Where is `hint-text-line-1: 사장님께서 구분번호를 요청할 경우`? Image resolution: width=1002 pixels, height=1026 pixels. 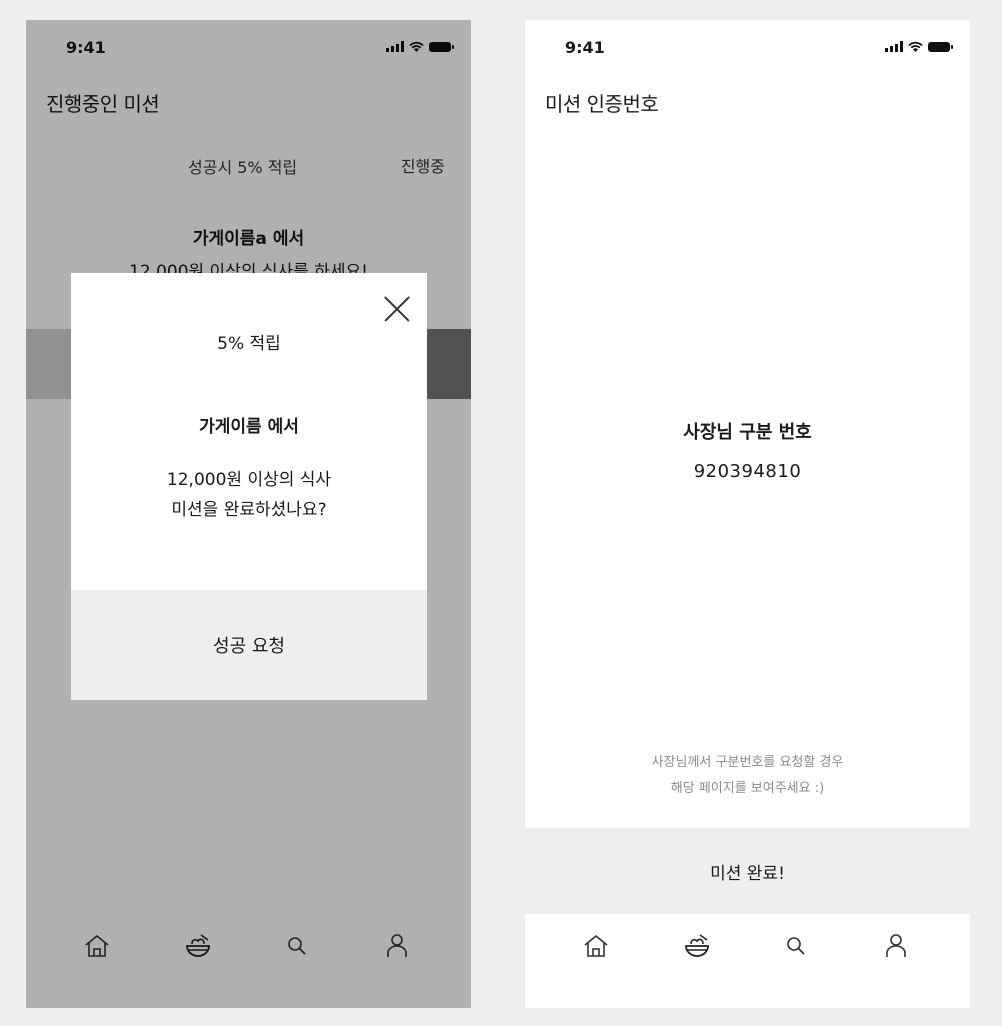
hint-text-line-1: 사장님께서 구분번호를 요청할 경우 is located at coordinates (747, 762).